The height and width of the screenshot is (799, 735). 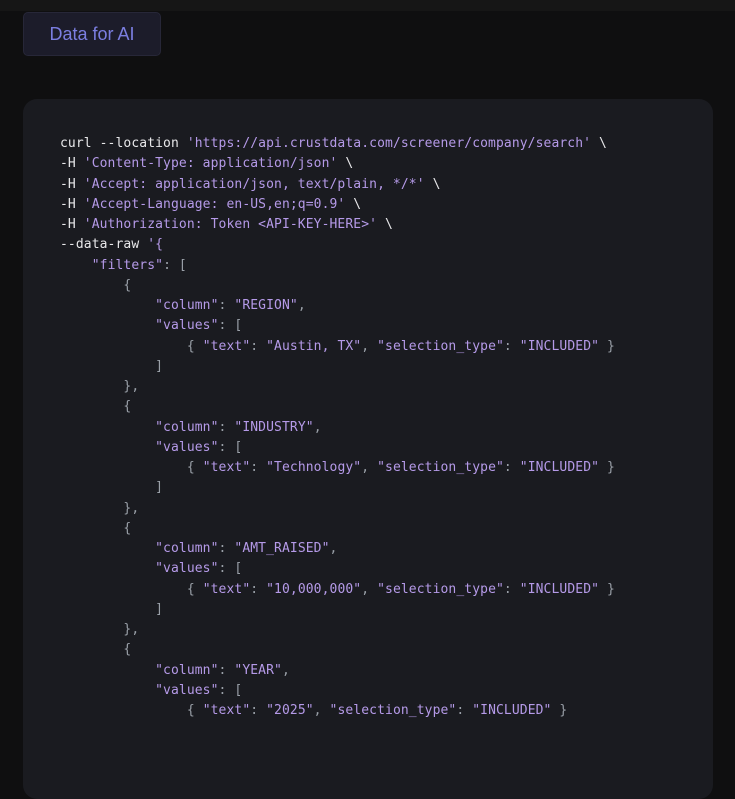 What do you see at coordinates (123, 143) in the screenshot?
I see `code-token: curl --location` at bounding box center [123, 143].